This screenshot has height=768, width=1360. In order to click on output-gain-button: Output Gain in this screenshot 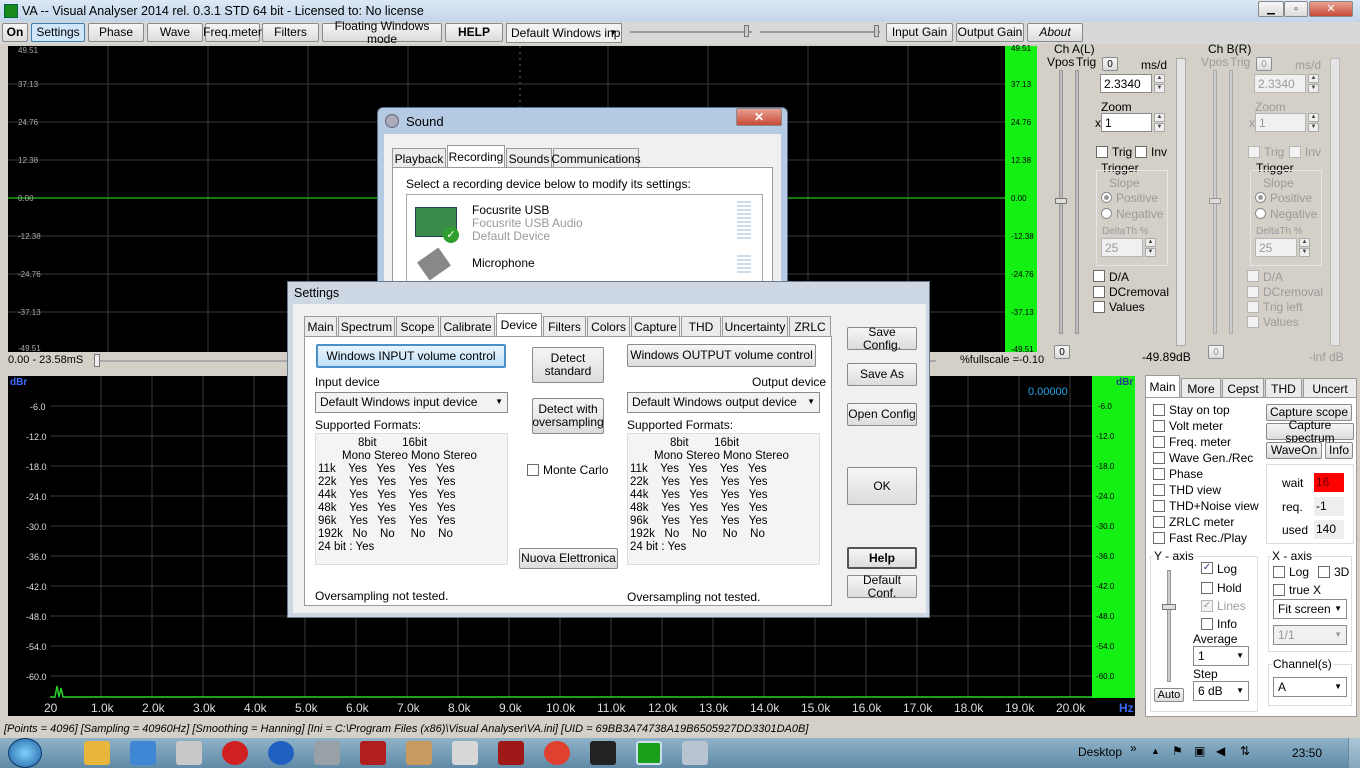, I will do `click(990, 32)`.